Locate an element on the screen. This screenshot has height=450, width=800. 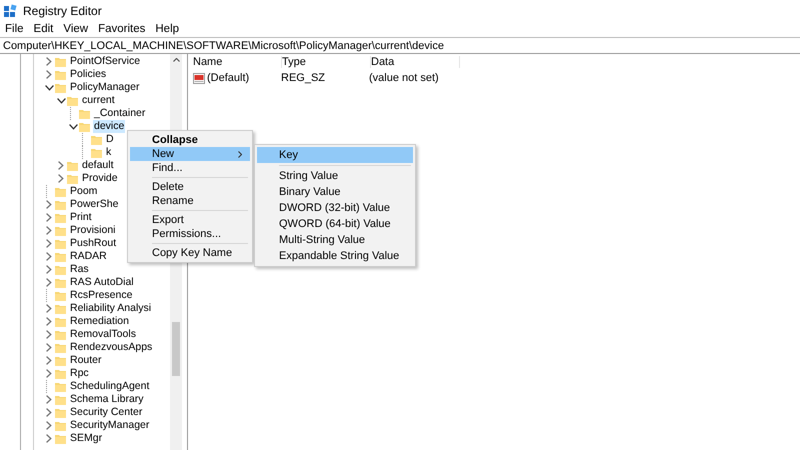
tree-item: Provisioni is located at coordinates (93, 230).